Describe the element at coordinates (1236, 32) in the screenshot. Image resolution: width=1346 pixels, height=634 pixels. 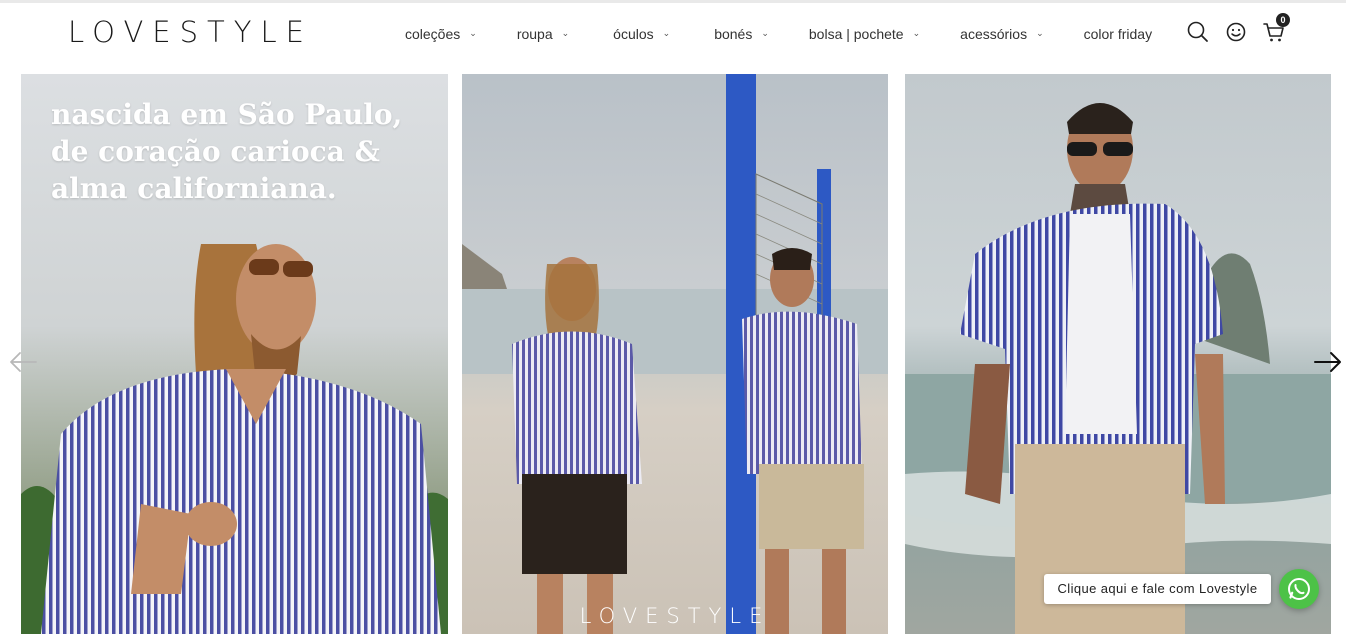
I see `smiley-icon` at that location.